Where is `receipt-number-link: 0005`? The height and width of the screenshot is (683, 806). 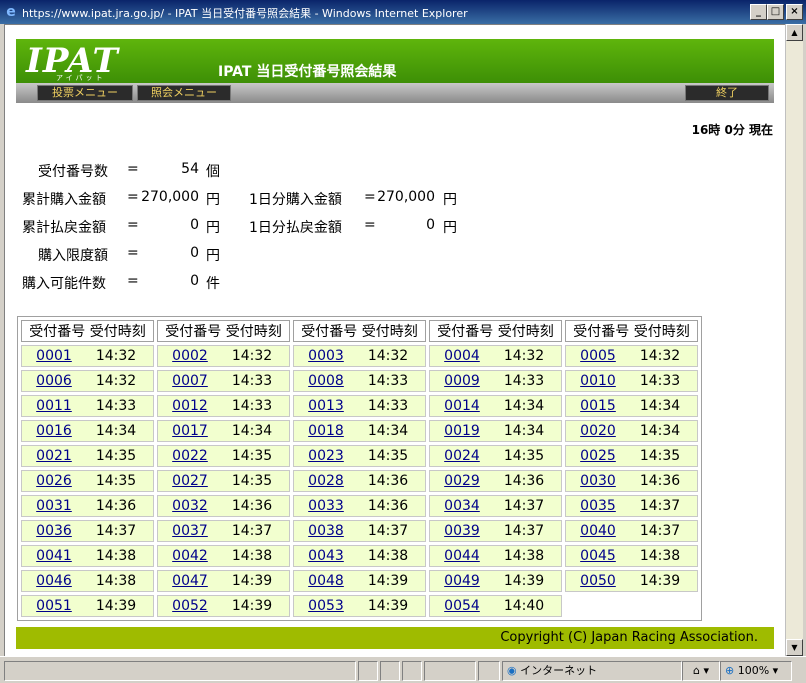 receipt-number-link: 0005 is located at coordinates (598, 356).